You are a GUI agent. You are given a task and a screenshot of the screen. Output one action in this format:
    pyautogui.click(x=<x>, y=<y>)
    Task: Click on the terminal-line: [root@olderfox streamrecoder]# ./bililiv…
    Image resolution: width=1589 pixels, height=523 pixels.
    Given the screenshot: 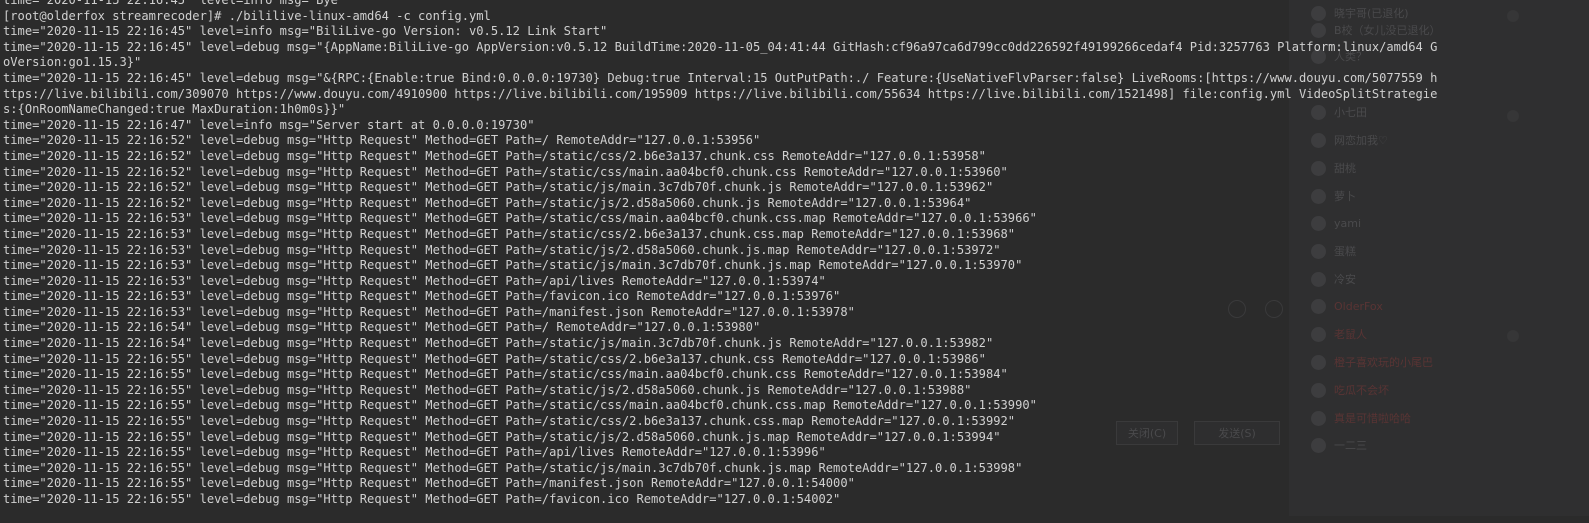 What is the action you would take?
    pyautogui.click(x=247, y=15)
    